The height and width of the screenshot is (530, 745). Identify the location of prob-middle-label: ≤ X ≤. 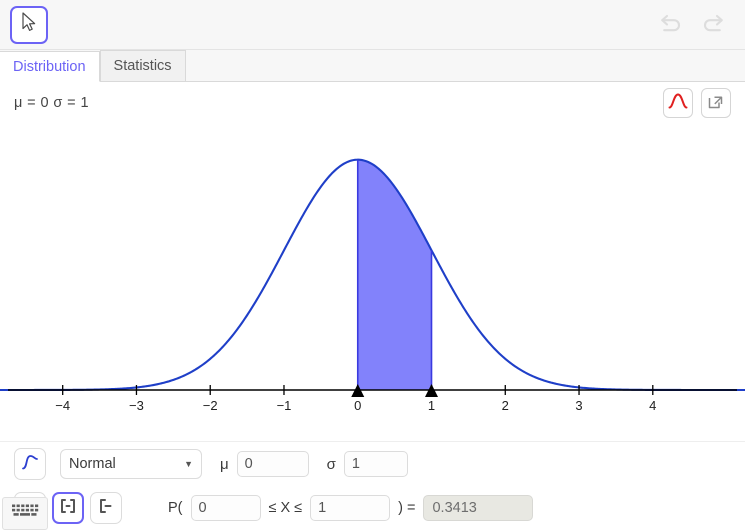
(285, 508).